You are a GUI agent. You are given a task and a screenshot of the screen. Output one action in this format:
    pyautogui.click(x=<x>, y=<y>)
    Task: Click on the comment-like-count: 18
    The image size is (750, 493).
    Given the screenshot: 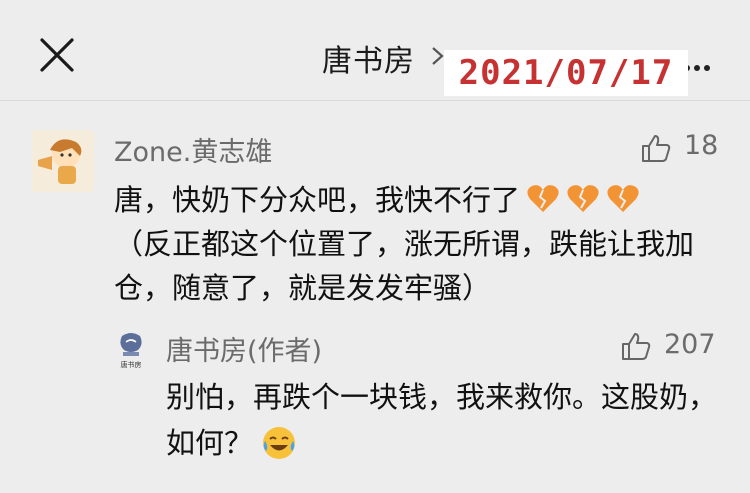 What is the action you would take?
    pyautogui.click(x=701, y=145)
    